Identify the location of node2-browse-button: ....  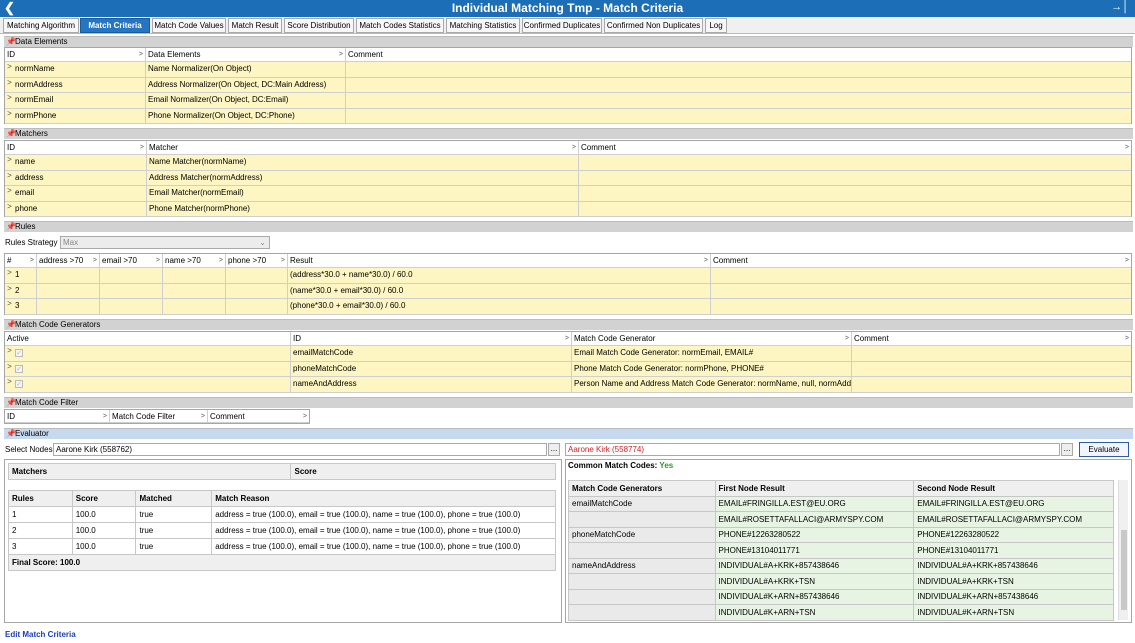
(1067, 449).